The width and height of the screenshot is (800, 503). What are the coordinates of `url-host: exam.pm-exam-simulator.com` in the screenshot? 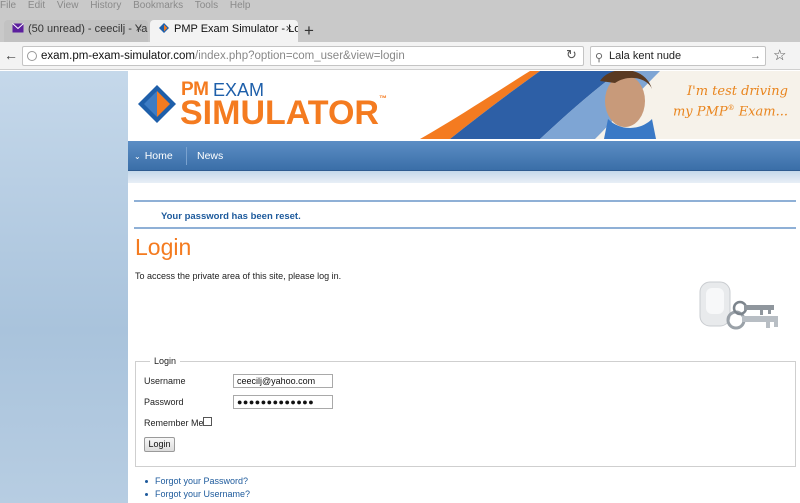 It's located at (118, 56).